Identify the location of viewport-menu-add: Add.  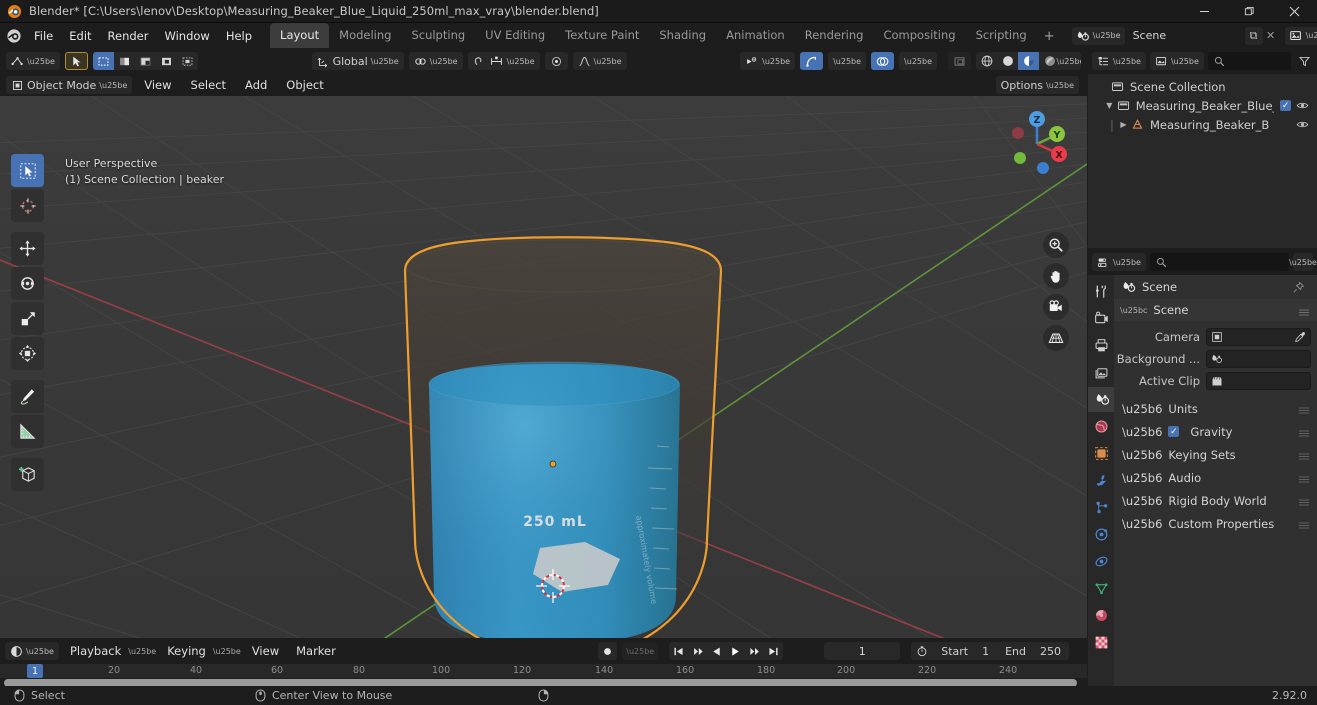
(256, 85).